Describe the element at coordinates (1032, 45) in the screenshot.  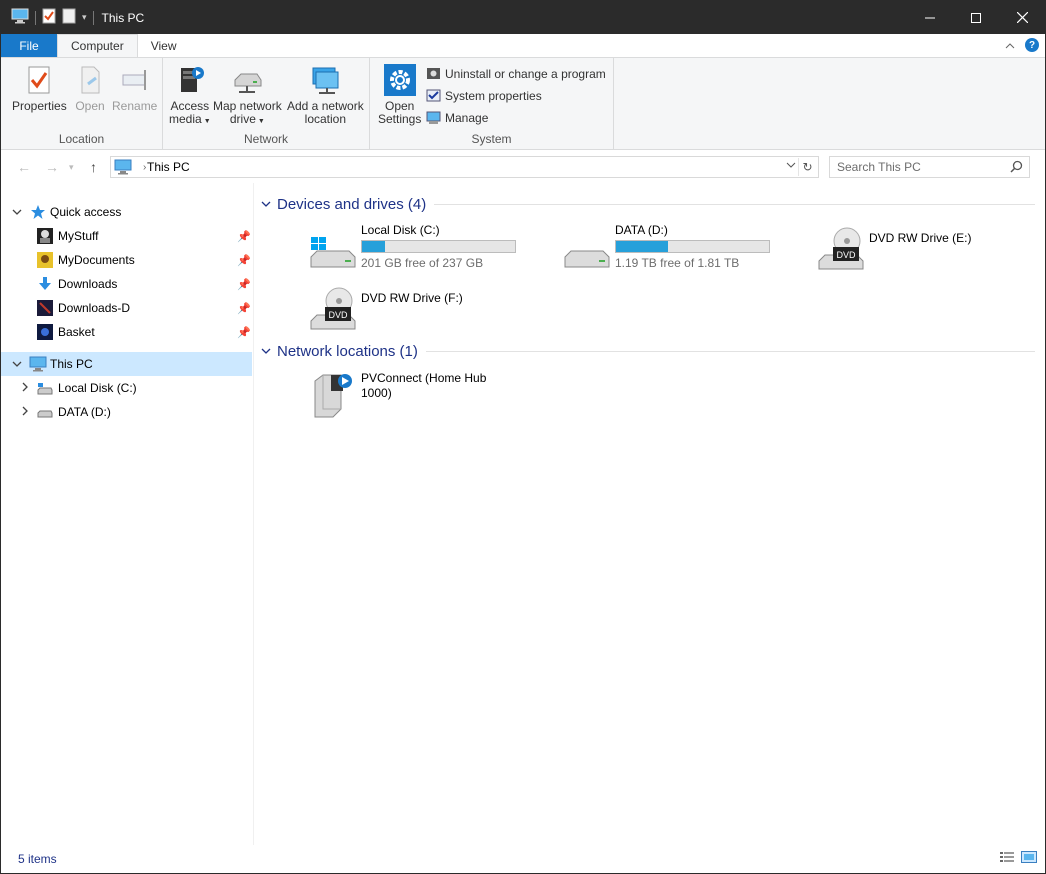
I see `help-icon: ?` at that location.